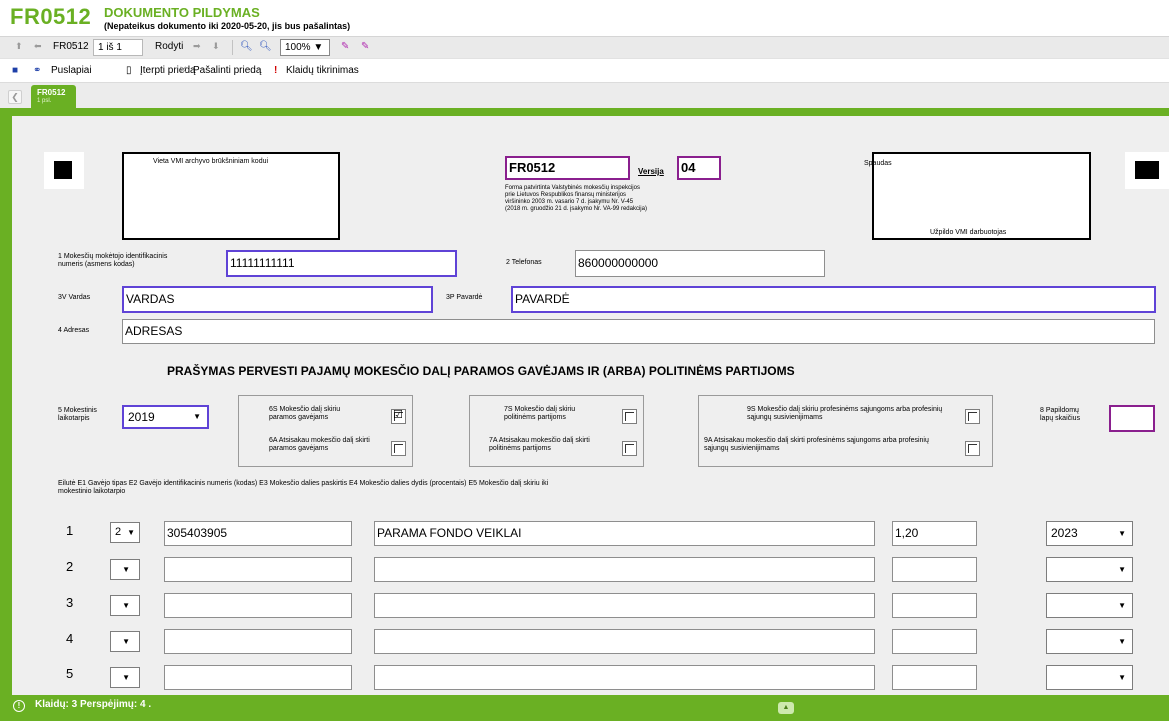  I want to click on toolbar-doc-code: FR0512, so click(71, 46).